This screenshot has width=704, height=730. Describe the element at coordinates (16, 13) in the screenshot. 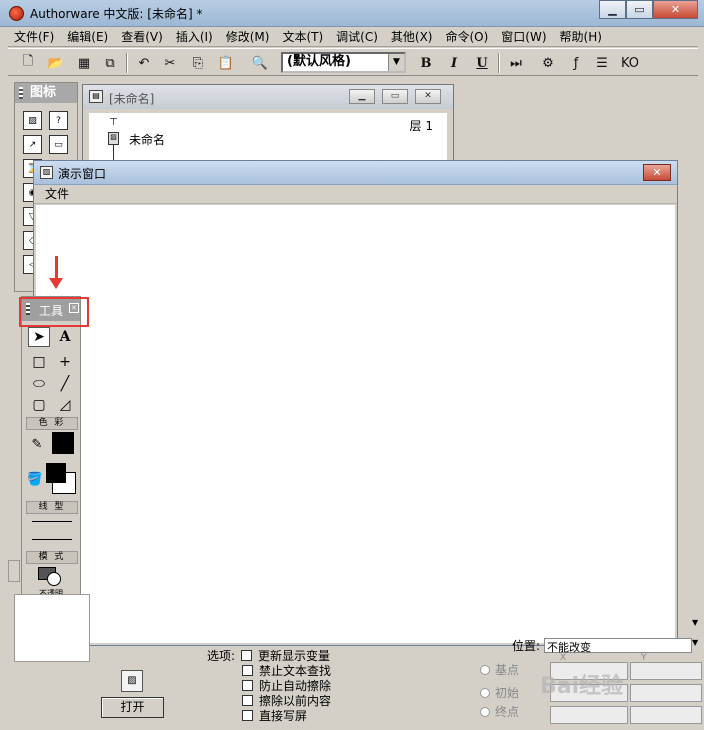

I see `authorware-app-icon` at that location.